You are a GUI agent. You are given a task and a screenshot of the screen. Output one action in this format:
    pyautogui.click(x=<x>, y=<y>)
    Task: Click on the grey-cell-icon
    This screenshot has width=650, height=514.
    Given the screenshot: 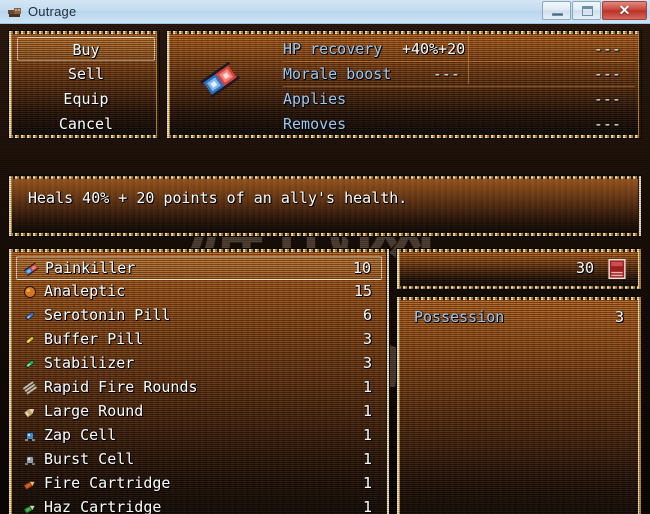 What is the action you would take?
    pyautogui.click(x=30, y=460)
    